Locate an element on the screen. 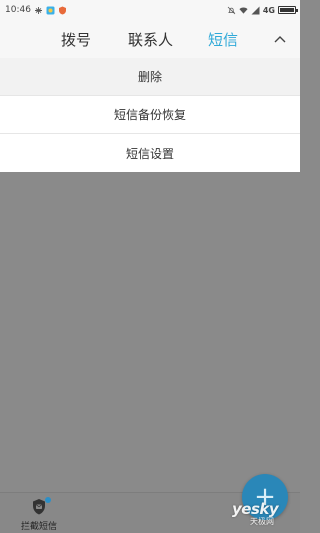  shield-notification-icon is located at coordinates (62, 10).